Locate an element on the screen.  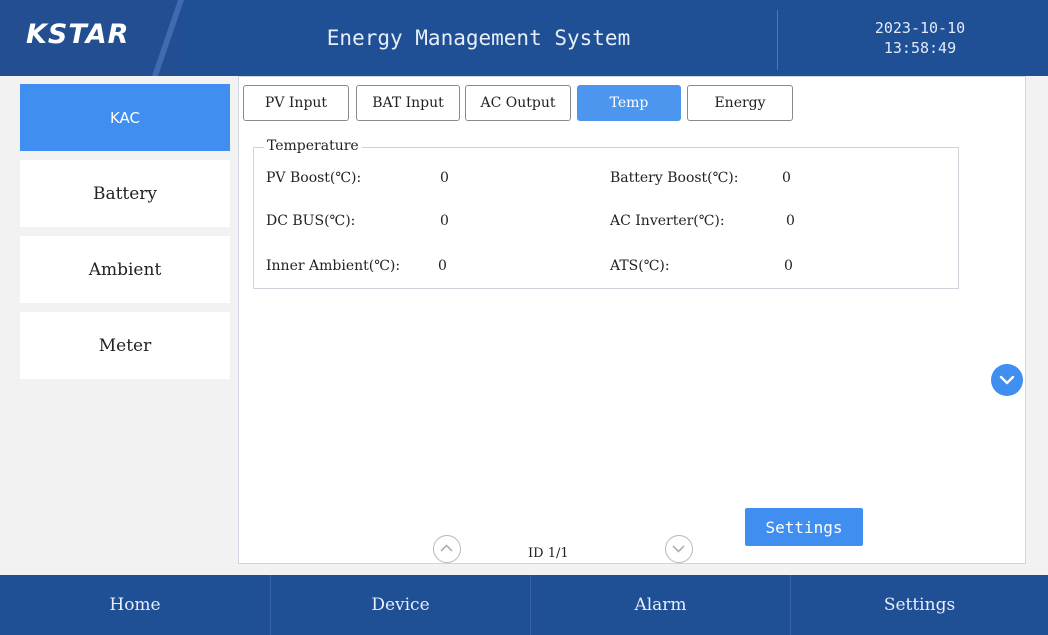
kstar-logo: KSTAR is located at coordinates (78, 34).